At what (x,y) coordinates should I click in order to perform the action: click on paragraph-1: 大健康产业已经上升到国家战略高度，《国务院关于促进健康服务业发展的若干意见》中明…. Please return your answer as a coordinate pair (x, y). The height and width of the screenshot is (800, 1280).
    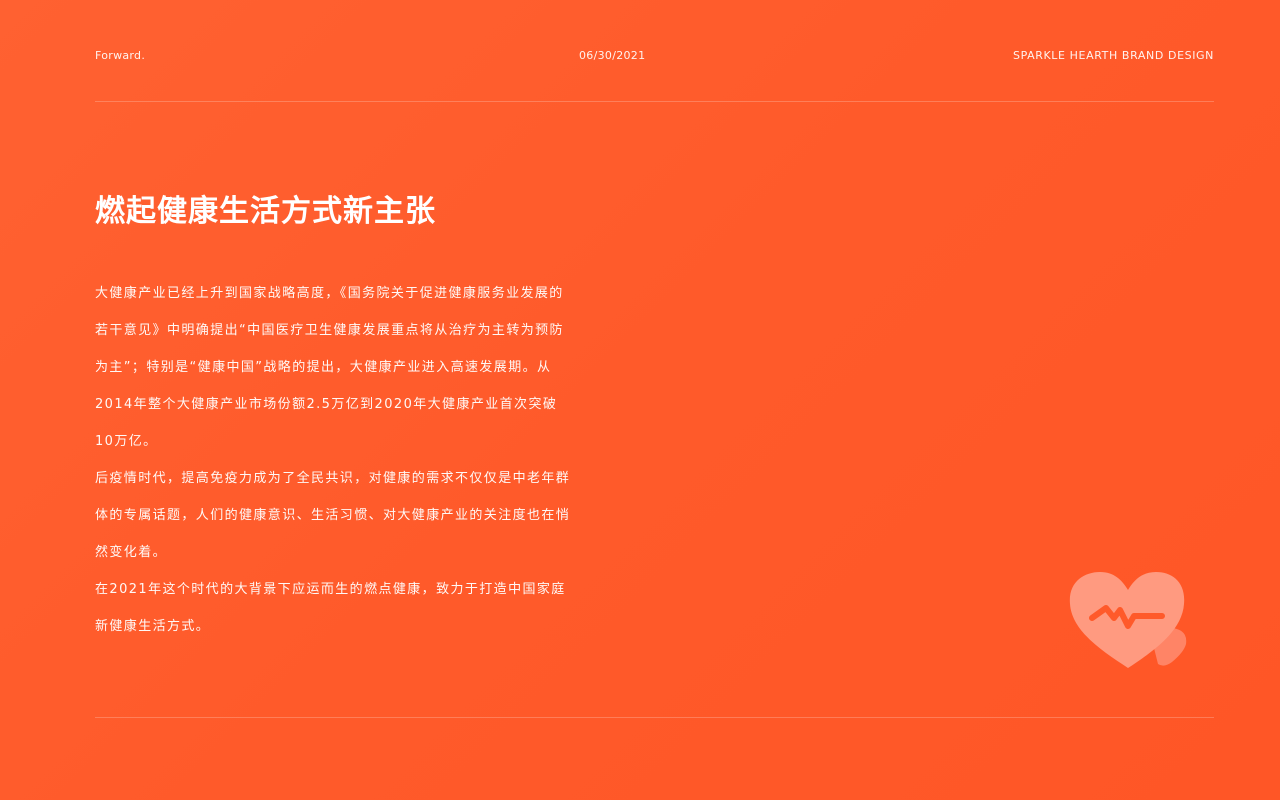
    Looking at the image, I should click on (329, 367).